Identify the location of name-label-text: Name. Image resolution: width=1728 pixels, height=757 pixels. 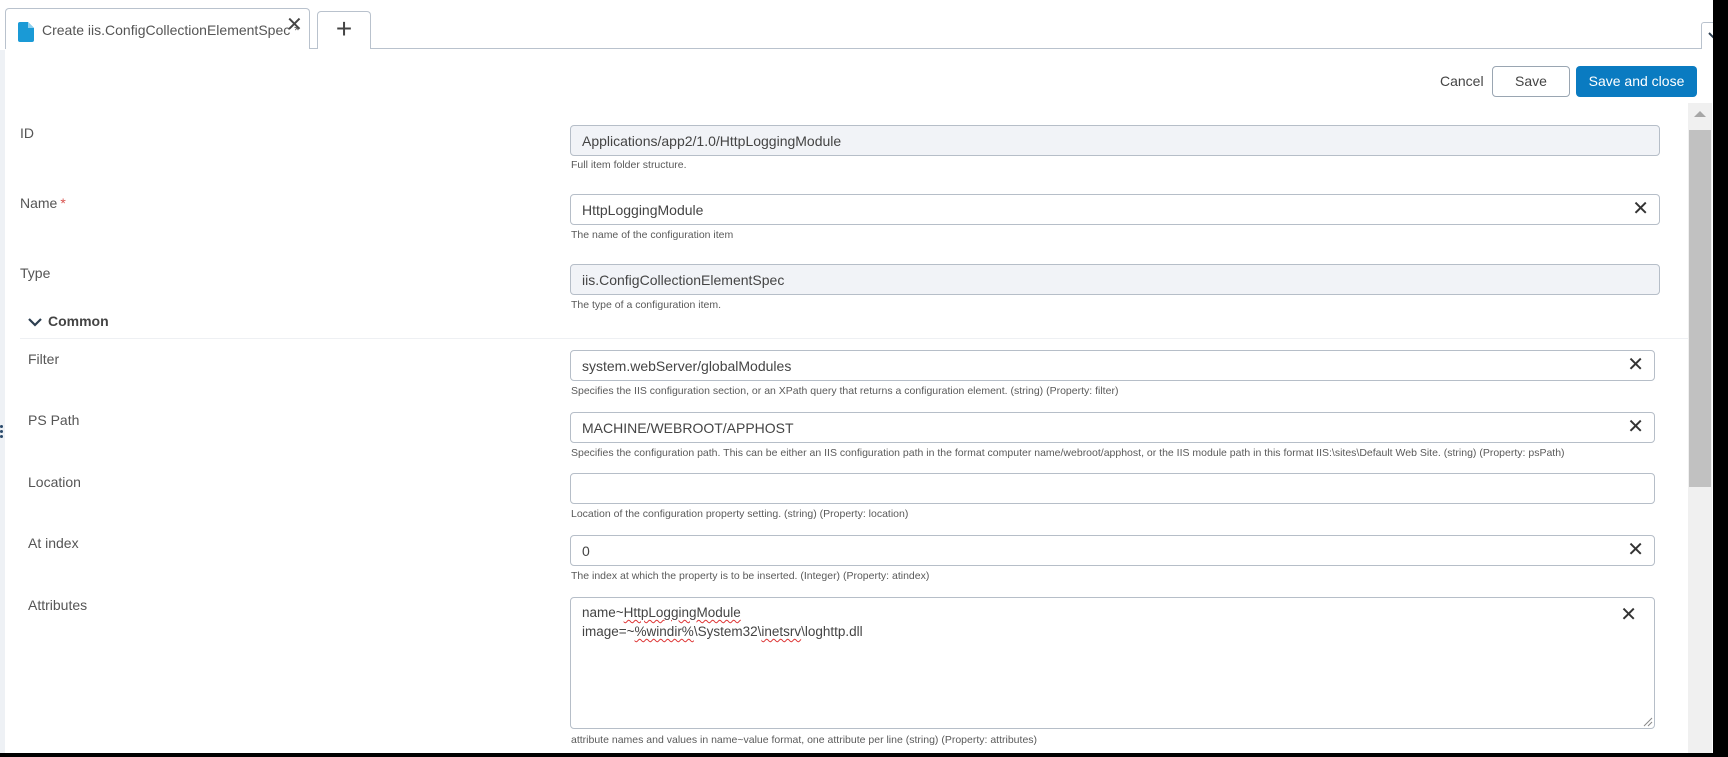
(39, 203).